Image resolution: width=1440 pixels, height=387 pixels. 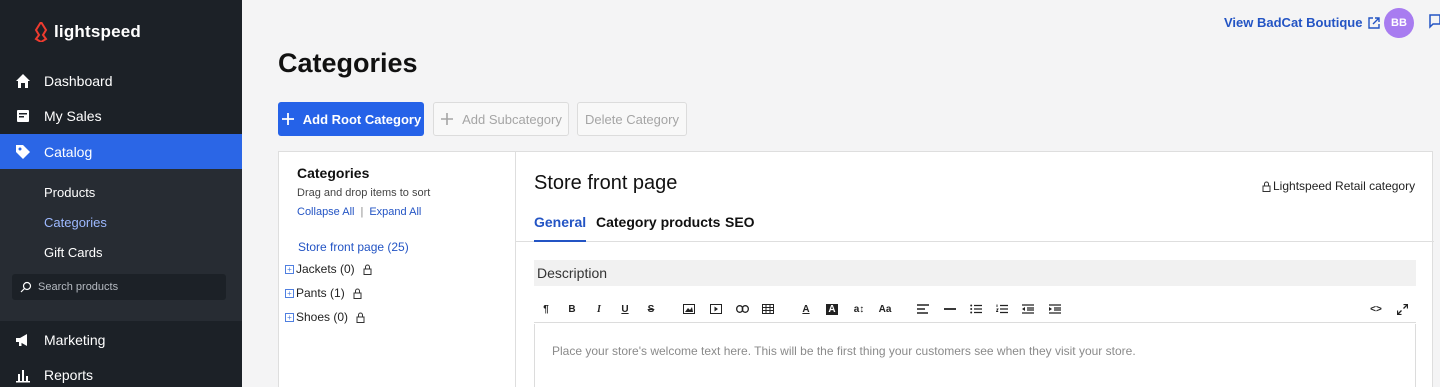 What do you see at coordinates (512, 119) in the screenshot?
I see `add-subcategory-label: Add Subcategory` at bounding box center [512, 119].